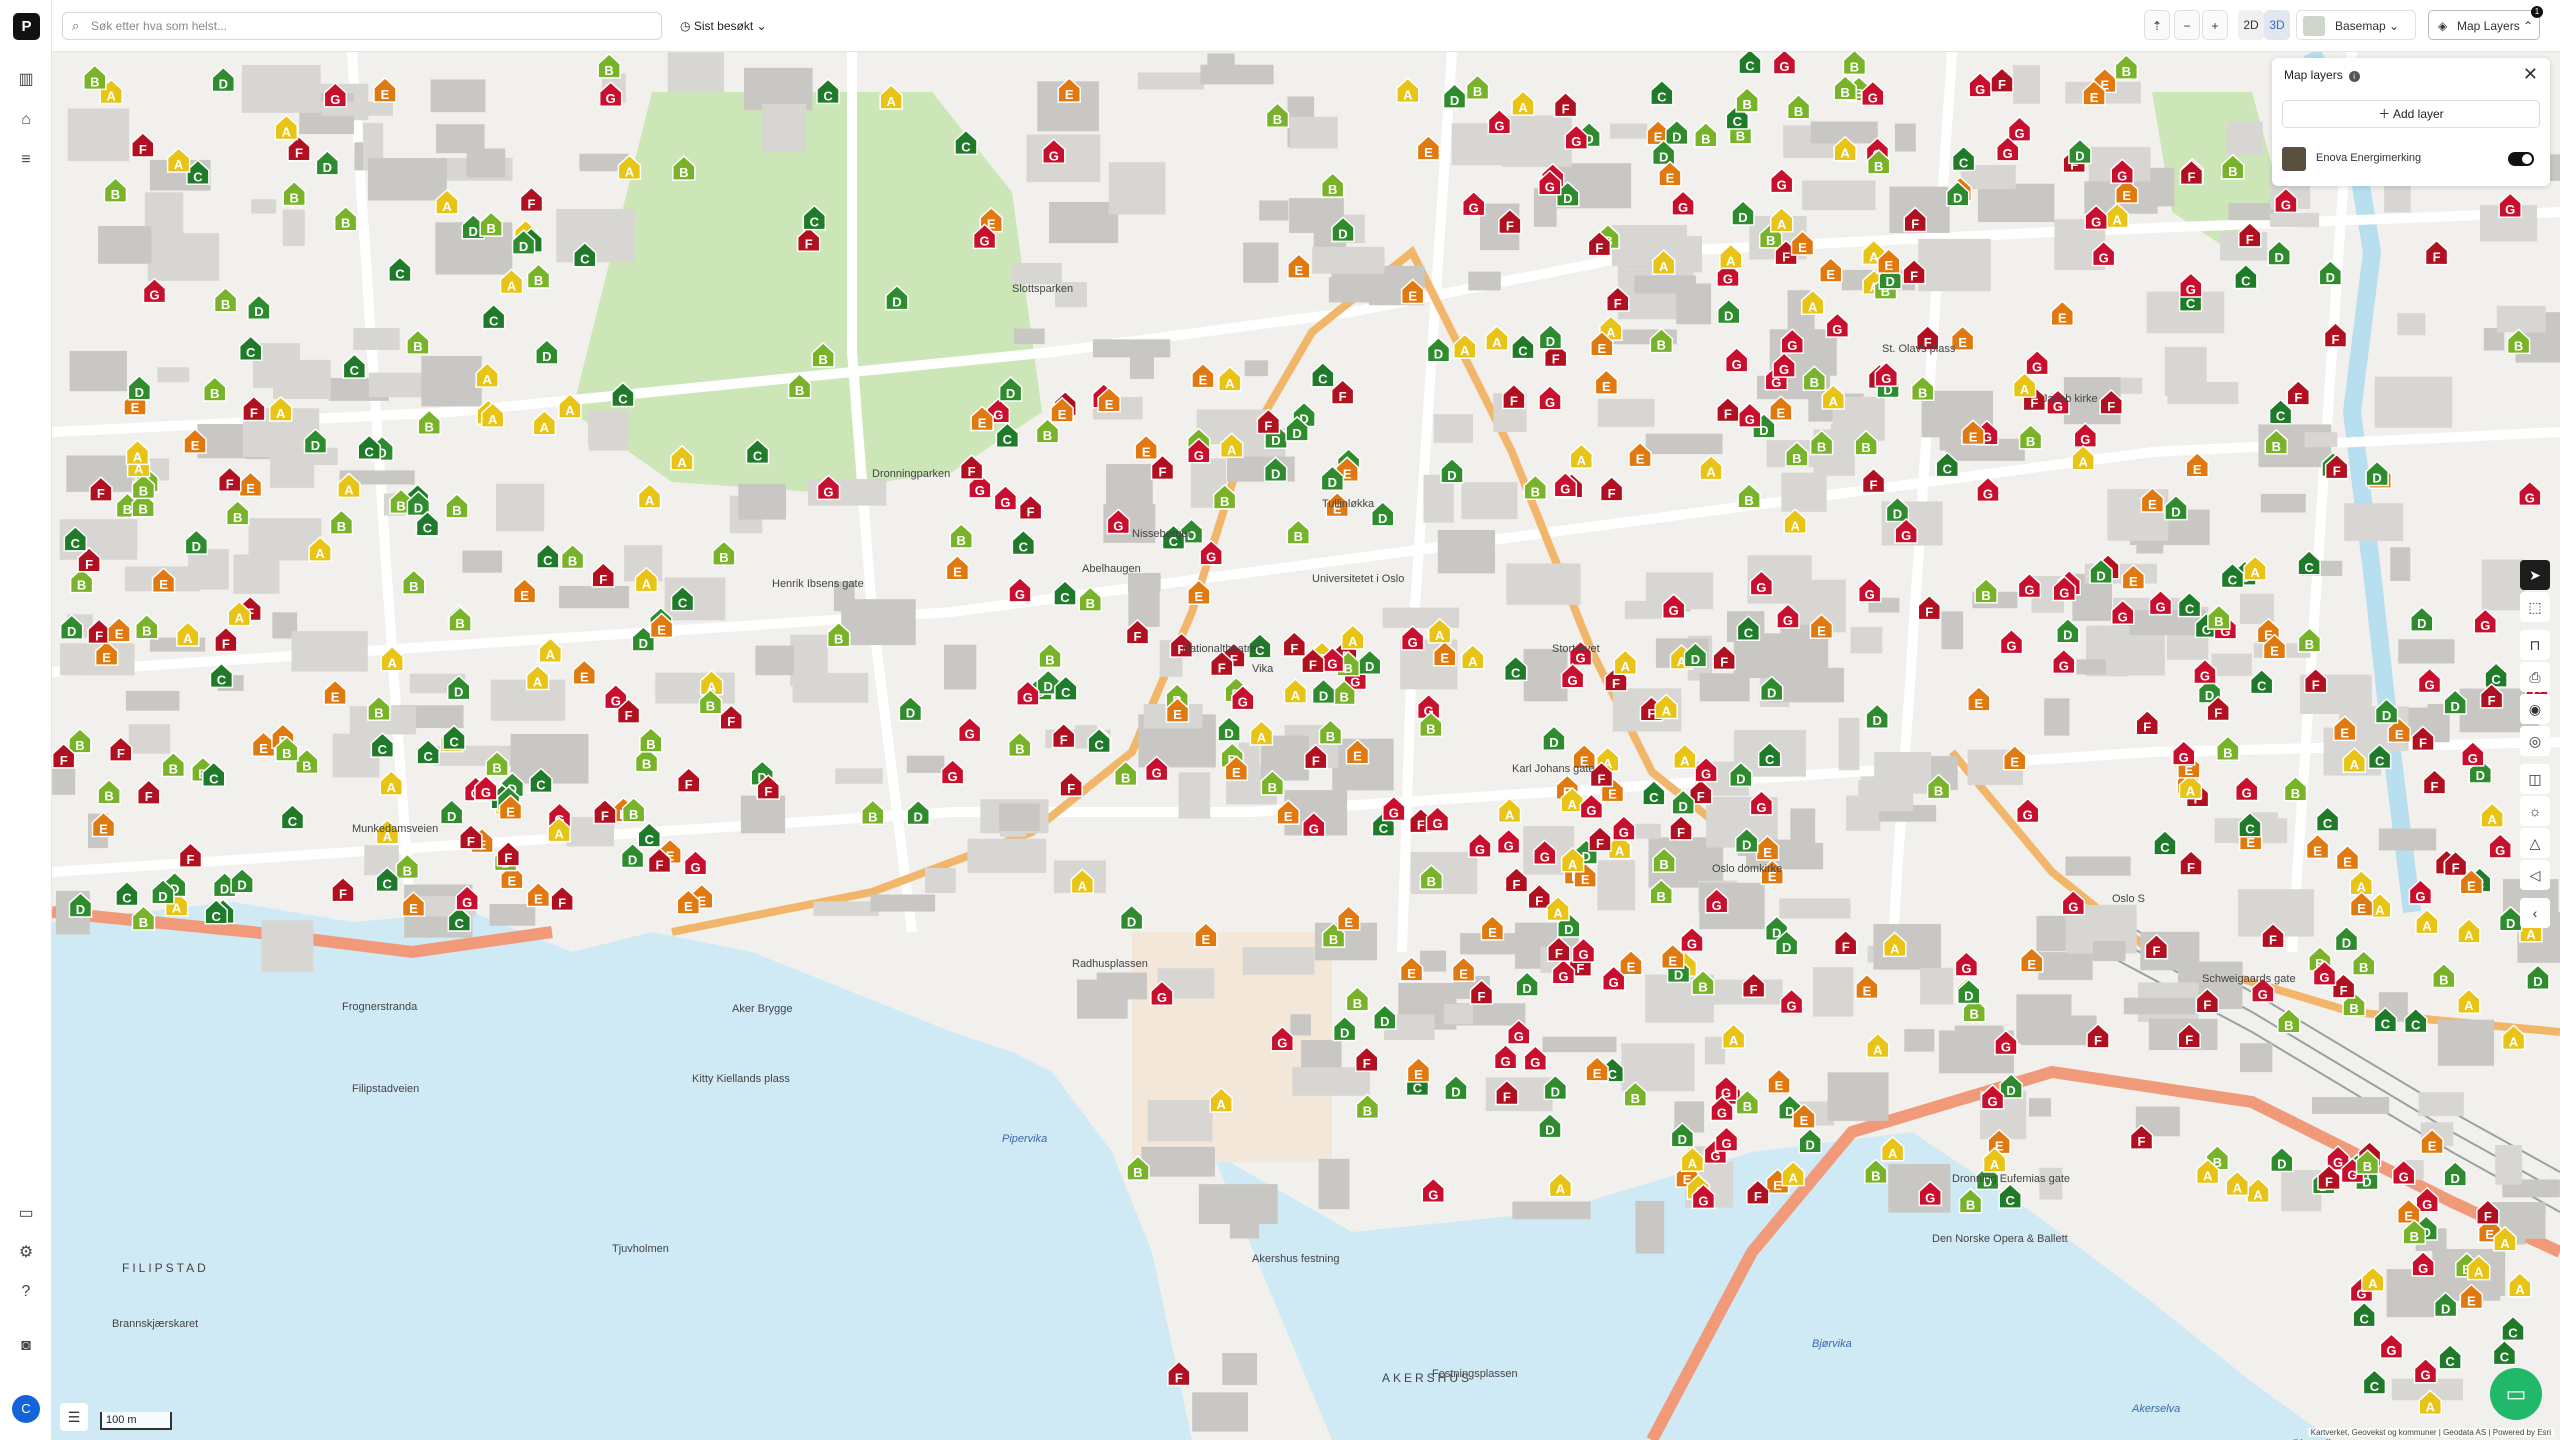 The image size is (2560, 1440). I want to click on settings-icon: ⚙, so click(26, 1253).